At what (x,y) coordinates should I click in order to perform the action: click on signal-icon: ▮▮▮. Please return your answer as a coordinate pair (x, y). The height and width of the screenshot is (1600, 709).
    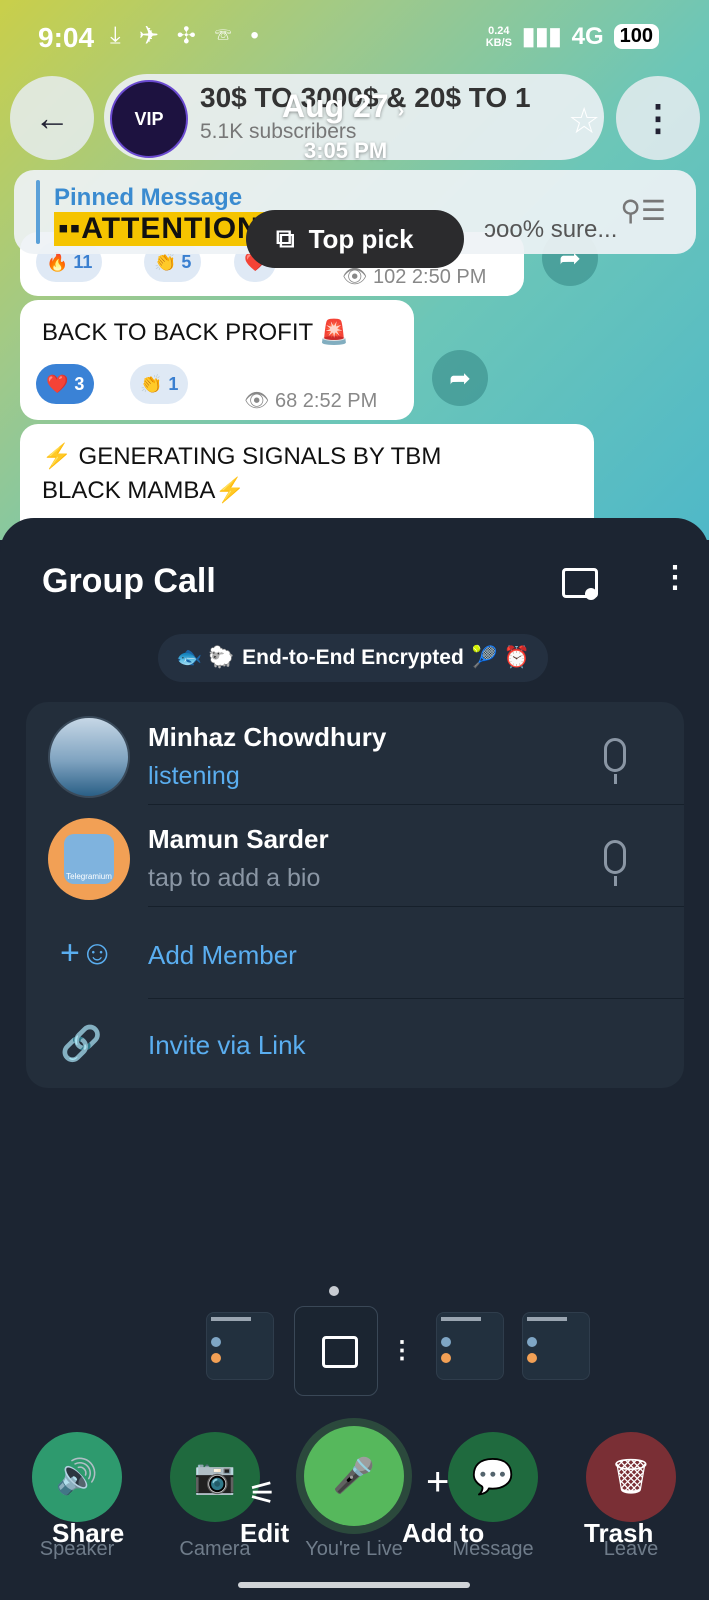
    Looking at the image, I should click on (541, 36).